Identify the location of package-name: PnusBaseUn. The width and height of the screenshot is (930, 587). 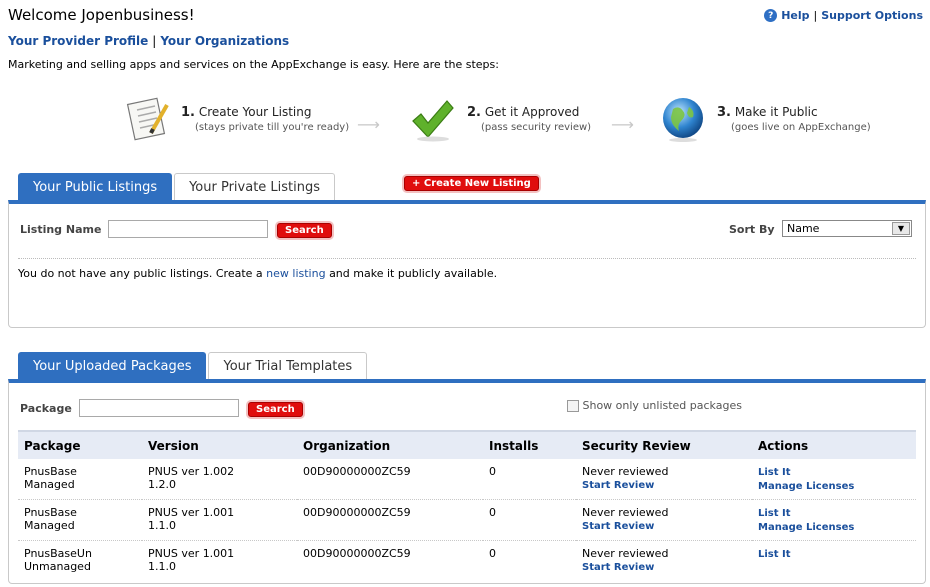
(58, 553).